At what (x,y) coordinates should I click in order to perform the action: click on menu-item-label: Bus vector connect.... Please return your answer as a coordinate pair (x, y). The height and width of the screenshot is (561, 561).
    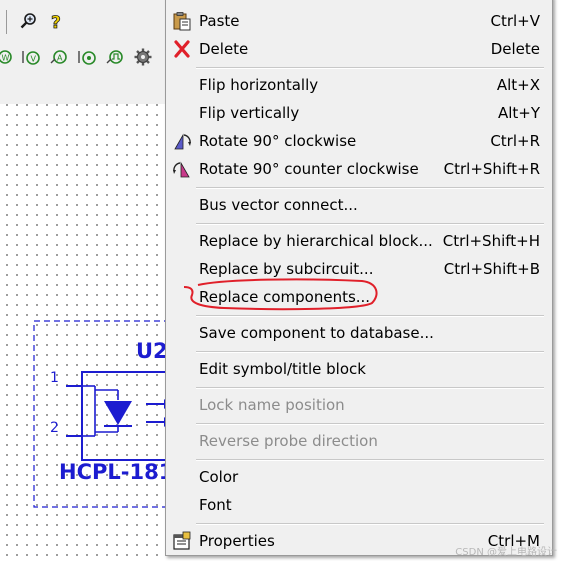
    Looking at the image, I should click on (278, 205).